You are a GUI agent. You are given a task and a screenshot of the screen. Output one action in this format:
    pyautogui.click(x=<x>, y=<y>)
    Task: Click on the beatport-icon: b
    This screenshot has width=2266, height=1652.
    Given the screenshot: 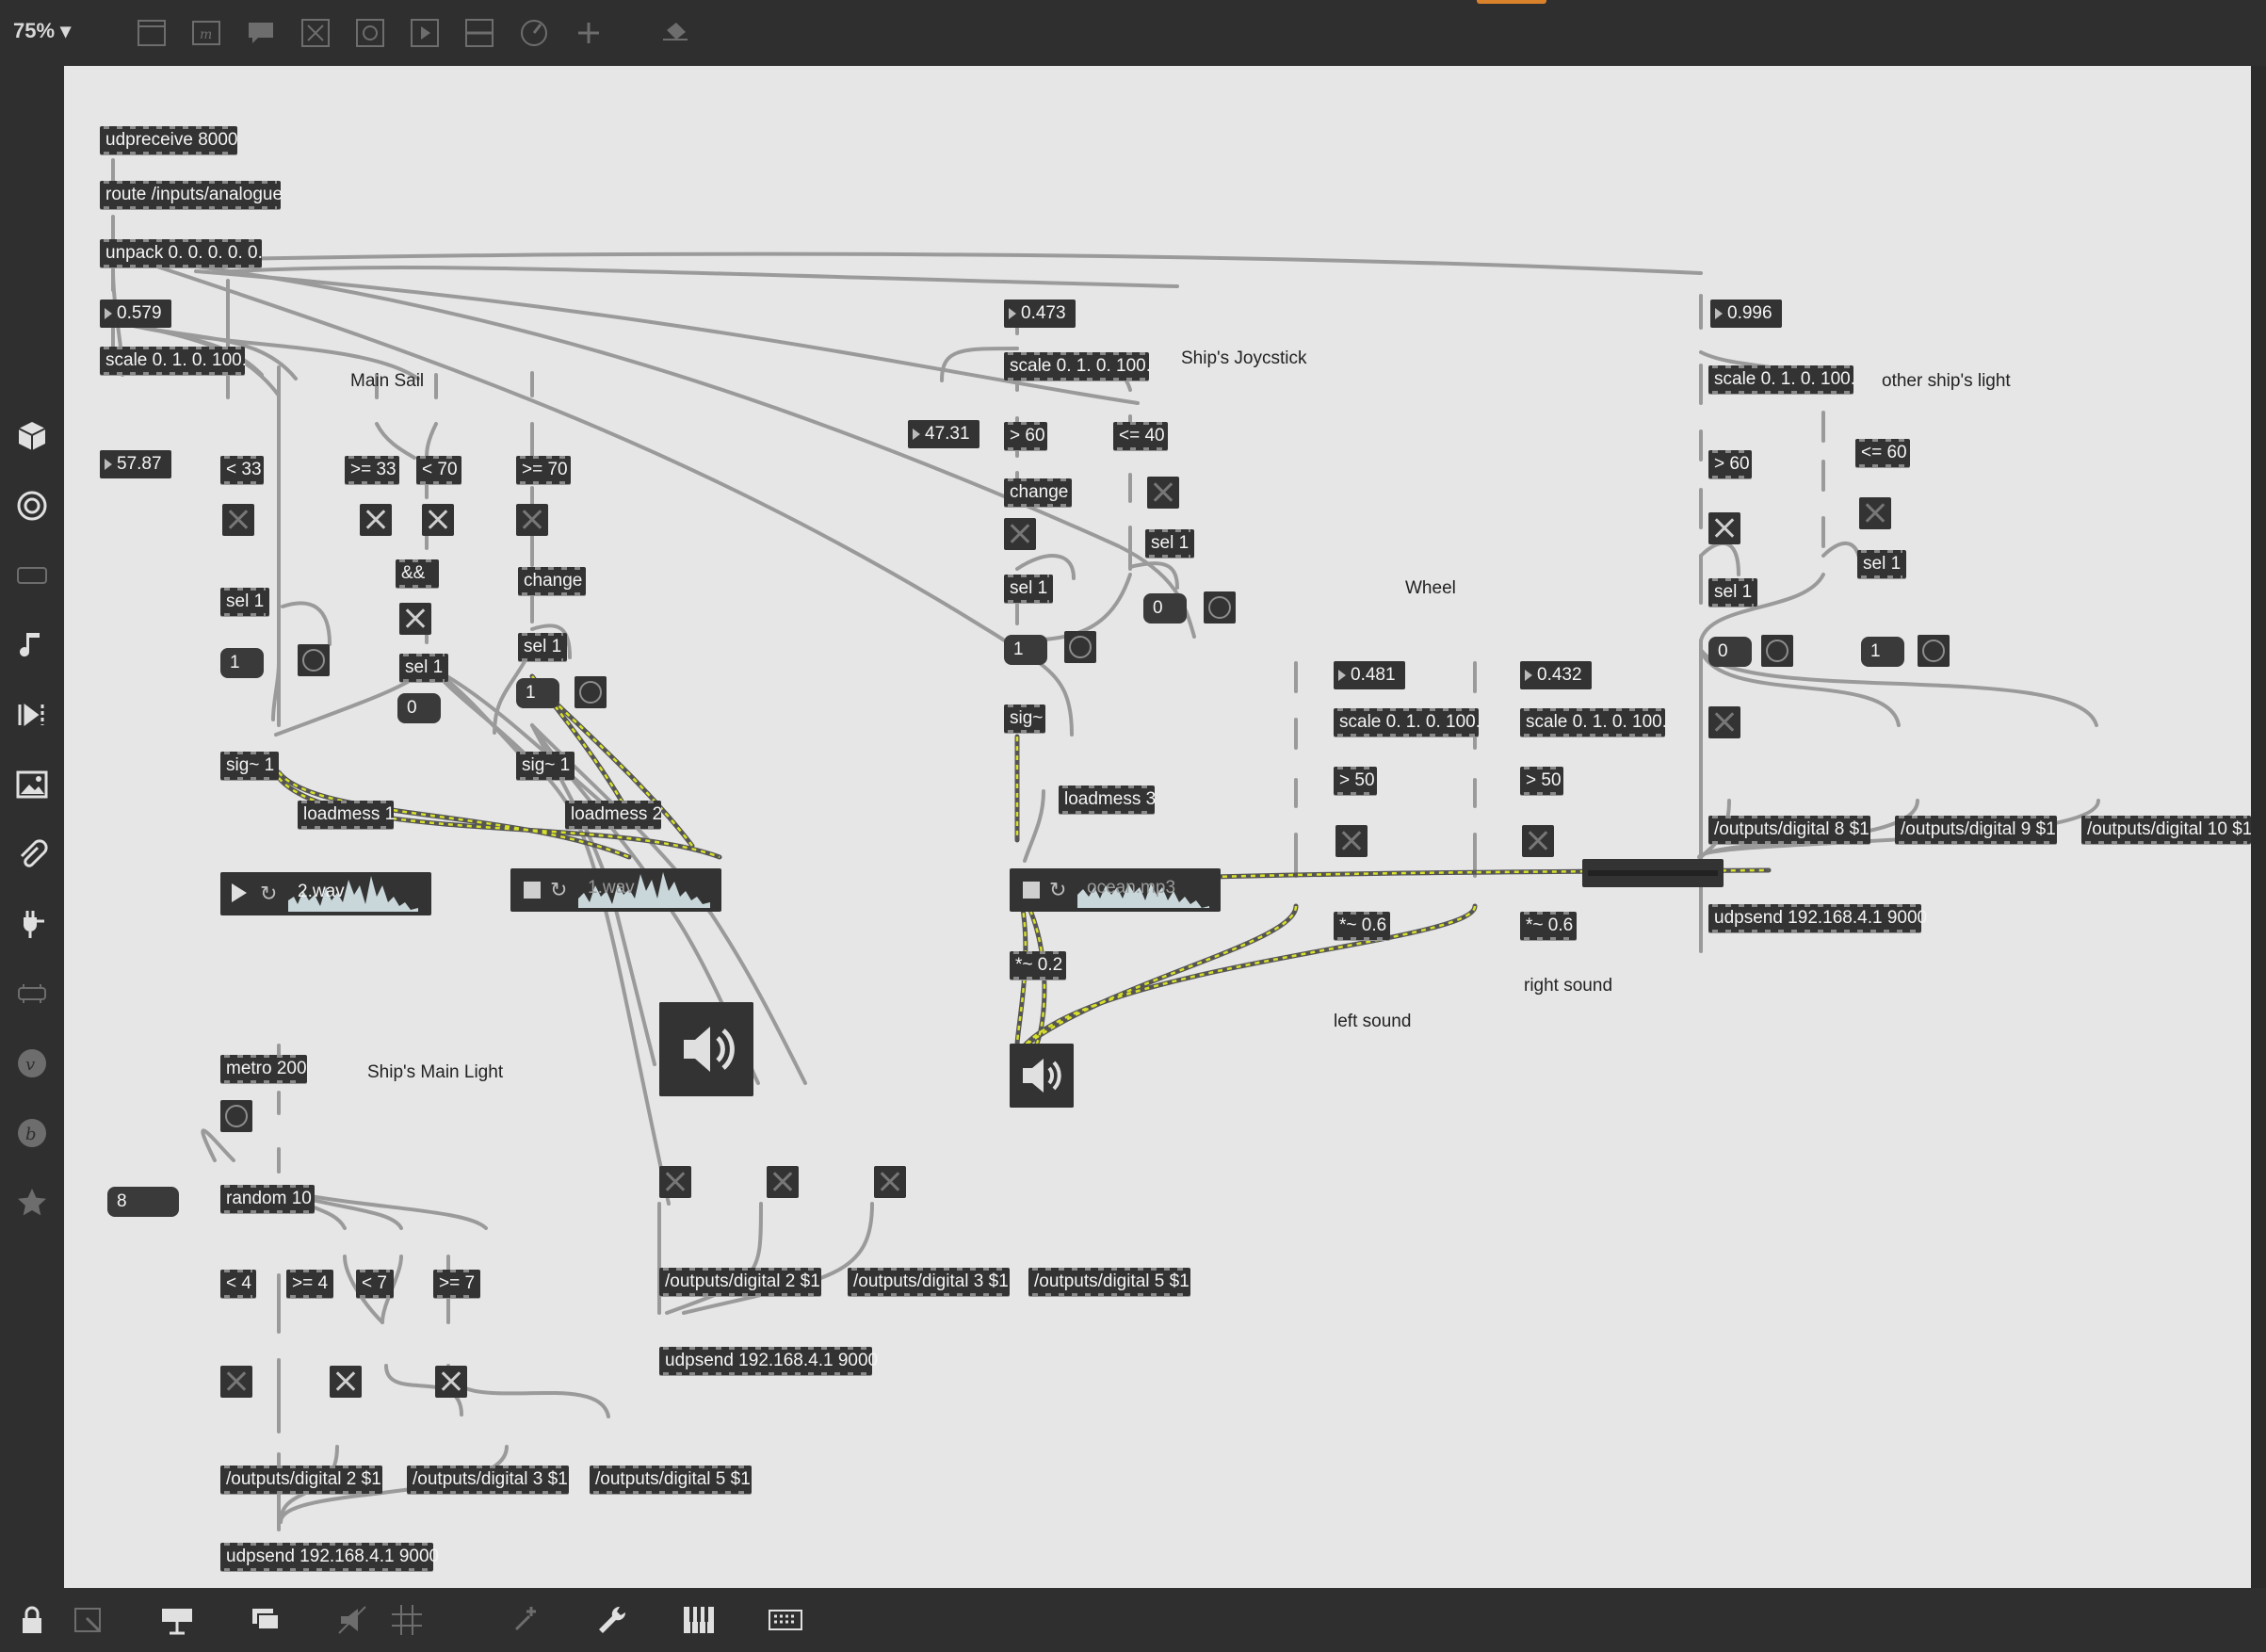 What is the action you would take?
    pyautogui.click(x=32, y=1133)
    